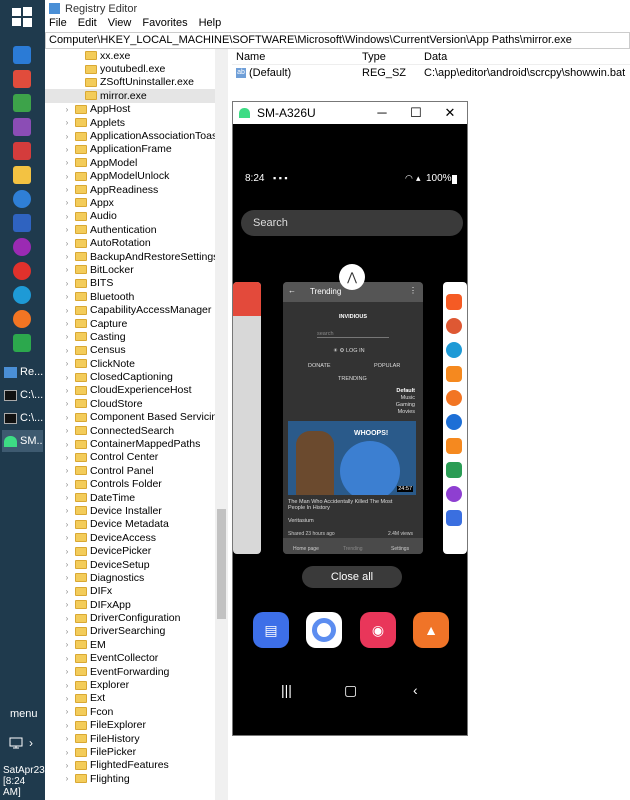 The width and height of the screenshot is (630, 800). What do you see at coordinates (297, 57) in the screenshot?
I see `column-name: Name` at bounding box center [297, 57].